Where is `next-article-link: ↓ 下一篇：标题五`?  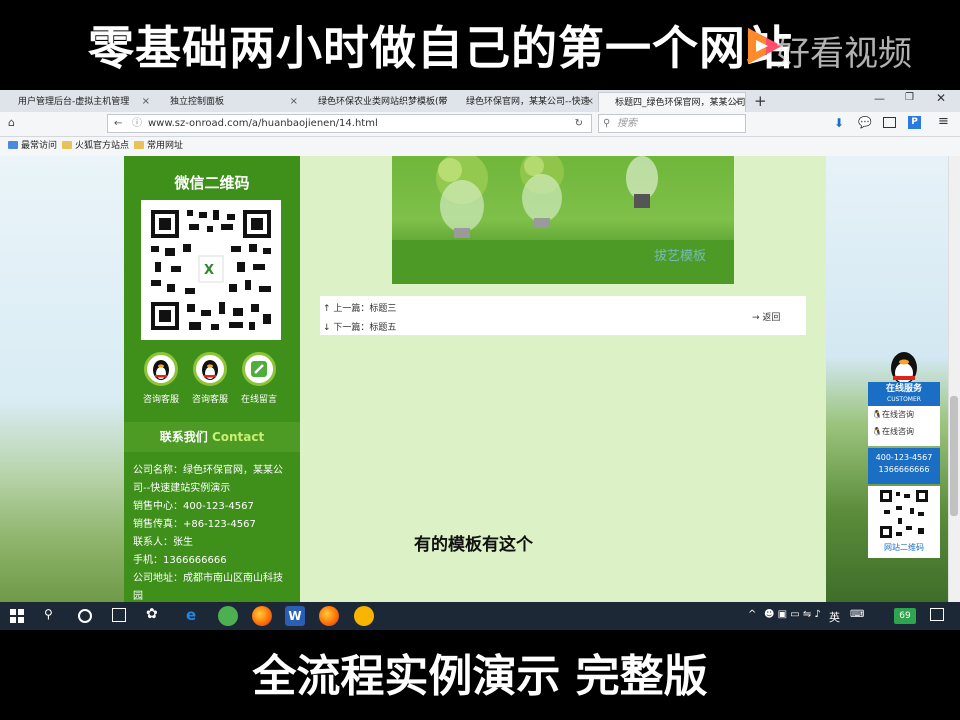 next-article-link: ↓ 下一篇：标题五 is located at coordinates (359, 326).